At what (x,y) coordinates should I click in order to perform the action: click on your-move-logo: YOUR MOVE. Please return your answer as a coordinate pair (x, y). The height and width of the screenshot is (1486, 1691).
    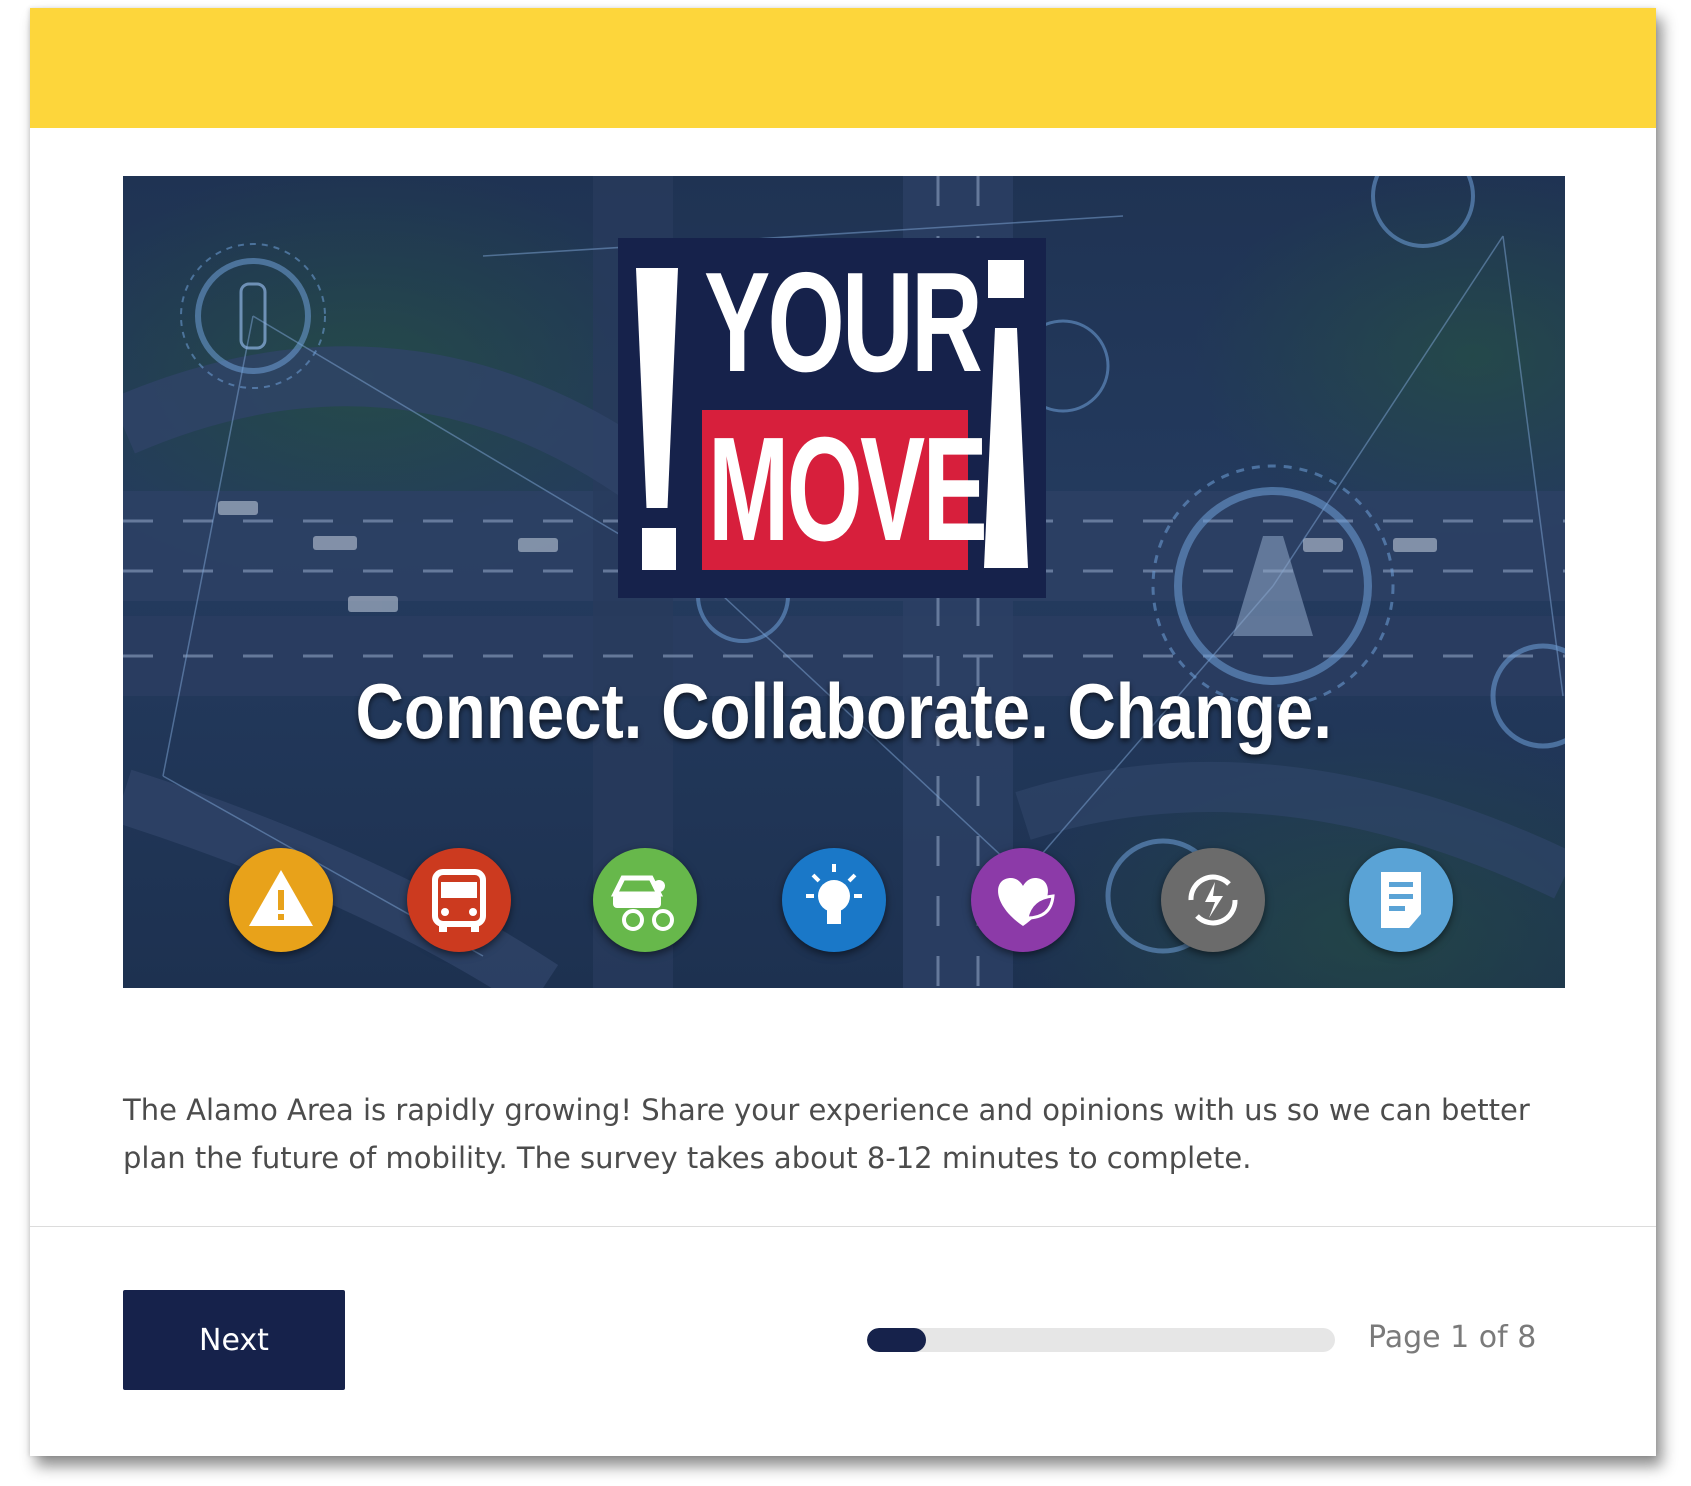
    Looking at the image, I should click on (832, 418).